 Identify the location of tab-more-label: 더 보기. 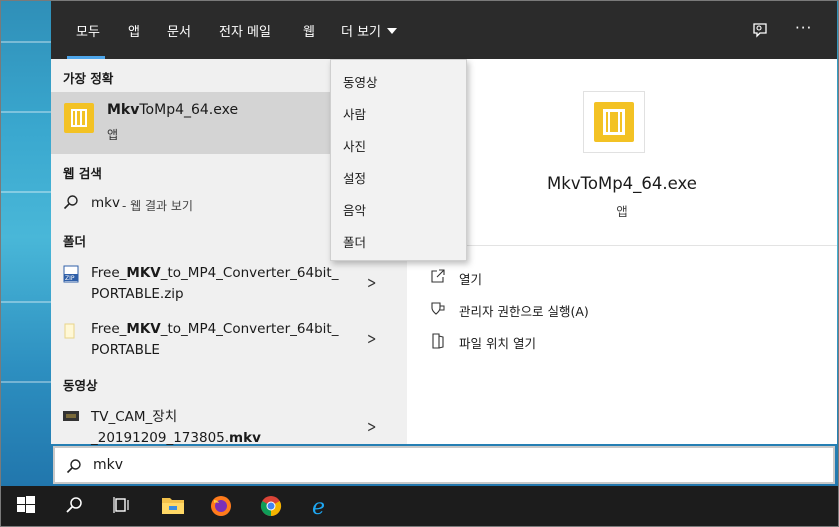
(361, 32).